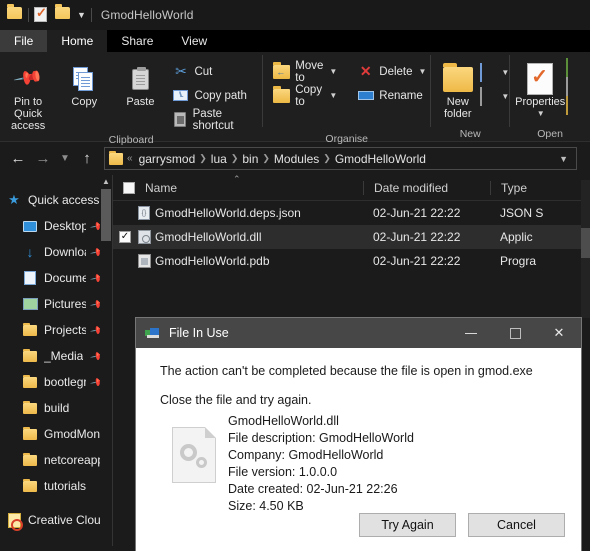 Image resolution: width=590 pixels, height=551 pixels. Describe the element at coordinates (540, 88) in the screenshot. I see `properties-button: Properties ▼` at that location.